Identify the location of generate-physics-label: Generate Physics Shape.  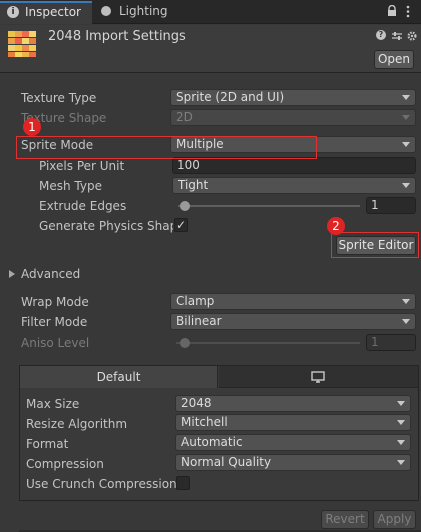
(106, 226).